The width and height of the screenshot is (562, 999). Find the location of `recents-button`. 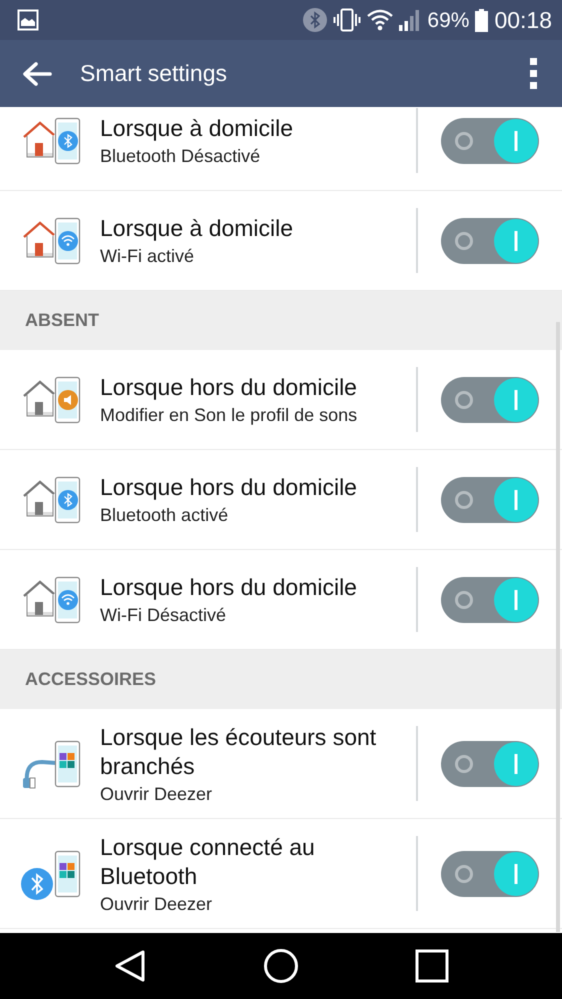

recents-button is located at coordinates (432, 966).